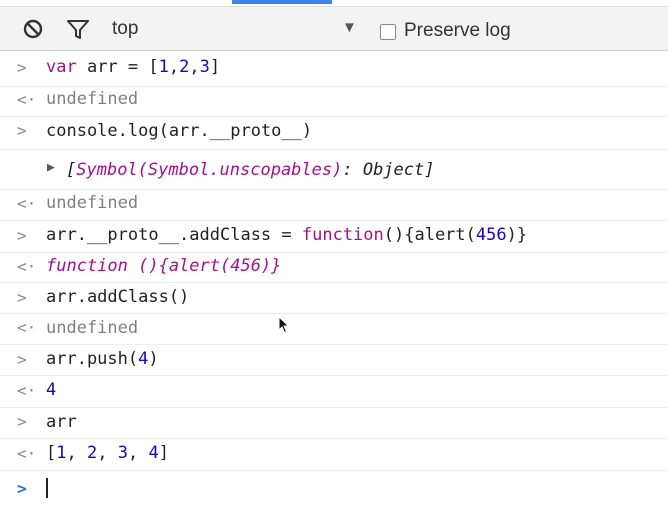 The width and height of the screenshot is (668, 515). Describe the element at coordinates (125, 29) in the screenshot. I see `context-selector: top` at that location.